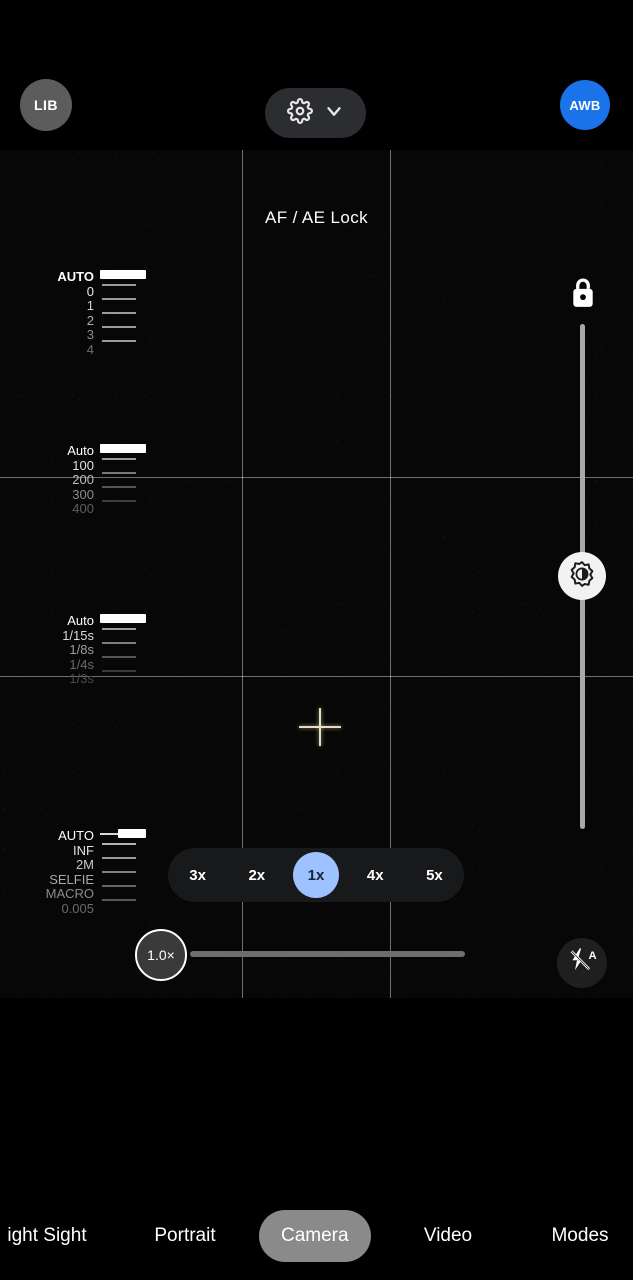  Describe the element at coordinates (90, 292) in the screenshot. I see `exposure-option-1: 0` at that location.